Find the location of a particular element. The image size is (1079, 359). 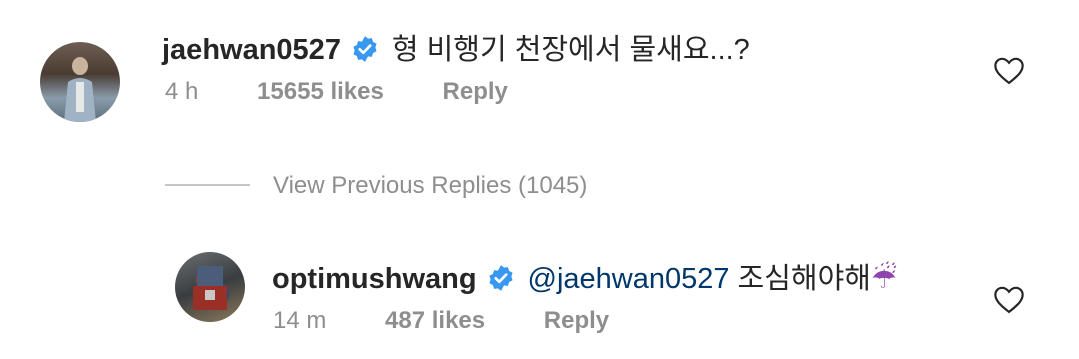

comment-1-likes: 15655 likes is located at coordinates (320, 91).